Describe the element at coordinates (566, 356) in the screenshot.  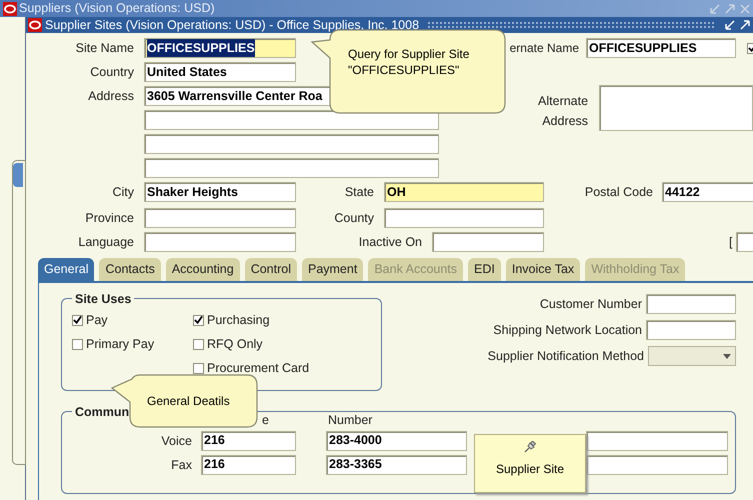
I see `field-label: Supplier Notification Method` at that location.